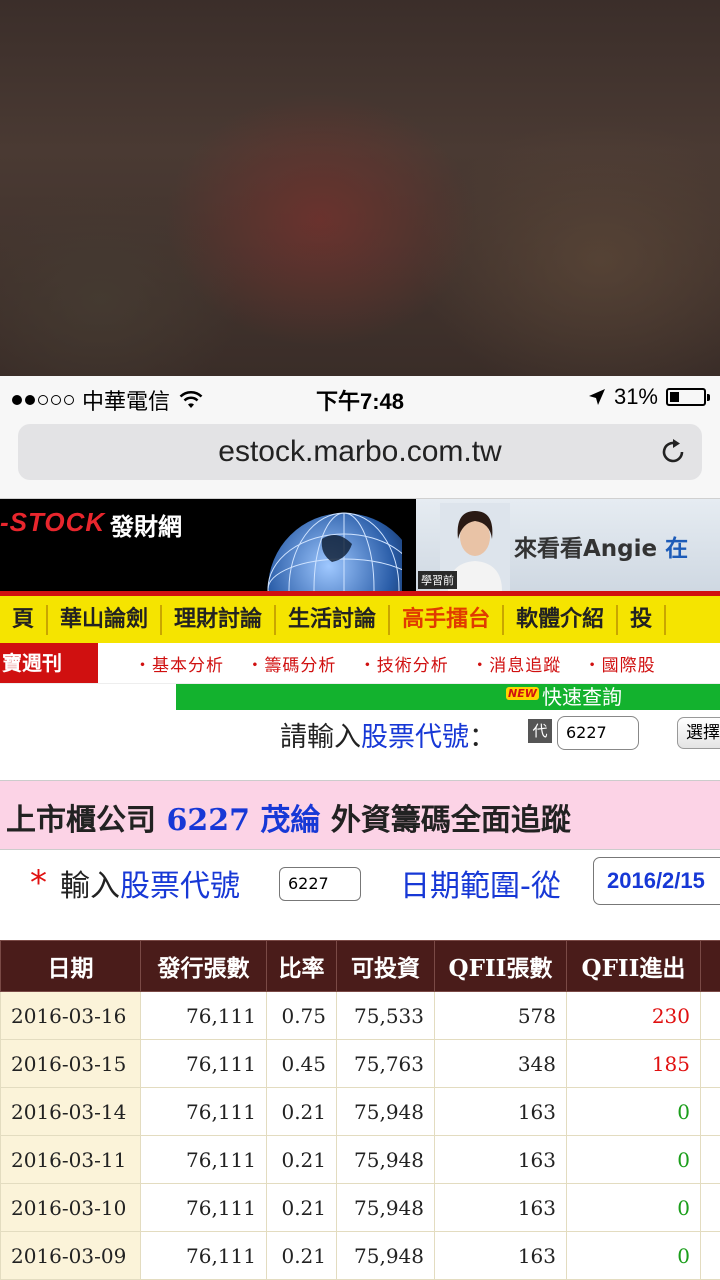  I want to click on nav-item-huashan: 華山論劍, so click(105, 619).